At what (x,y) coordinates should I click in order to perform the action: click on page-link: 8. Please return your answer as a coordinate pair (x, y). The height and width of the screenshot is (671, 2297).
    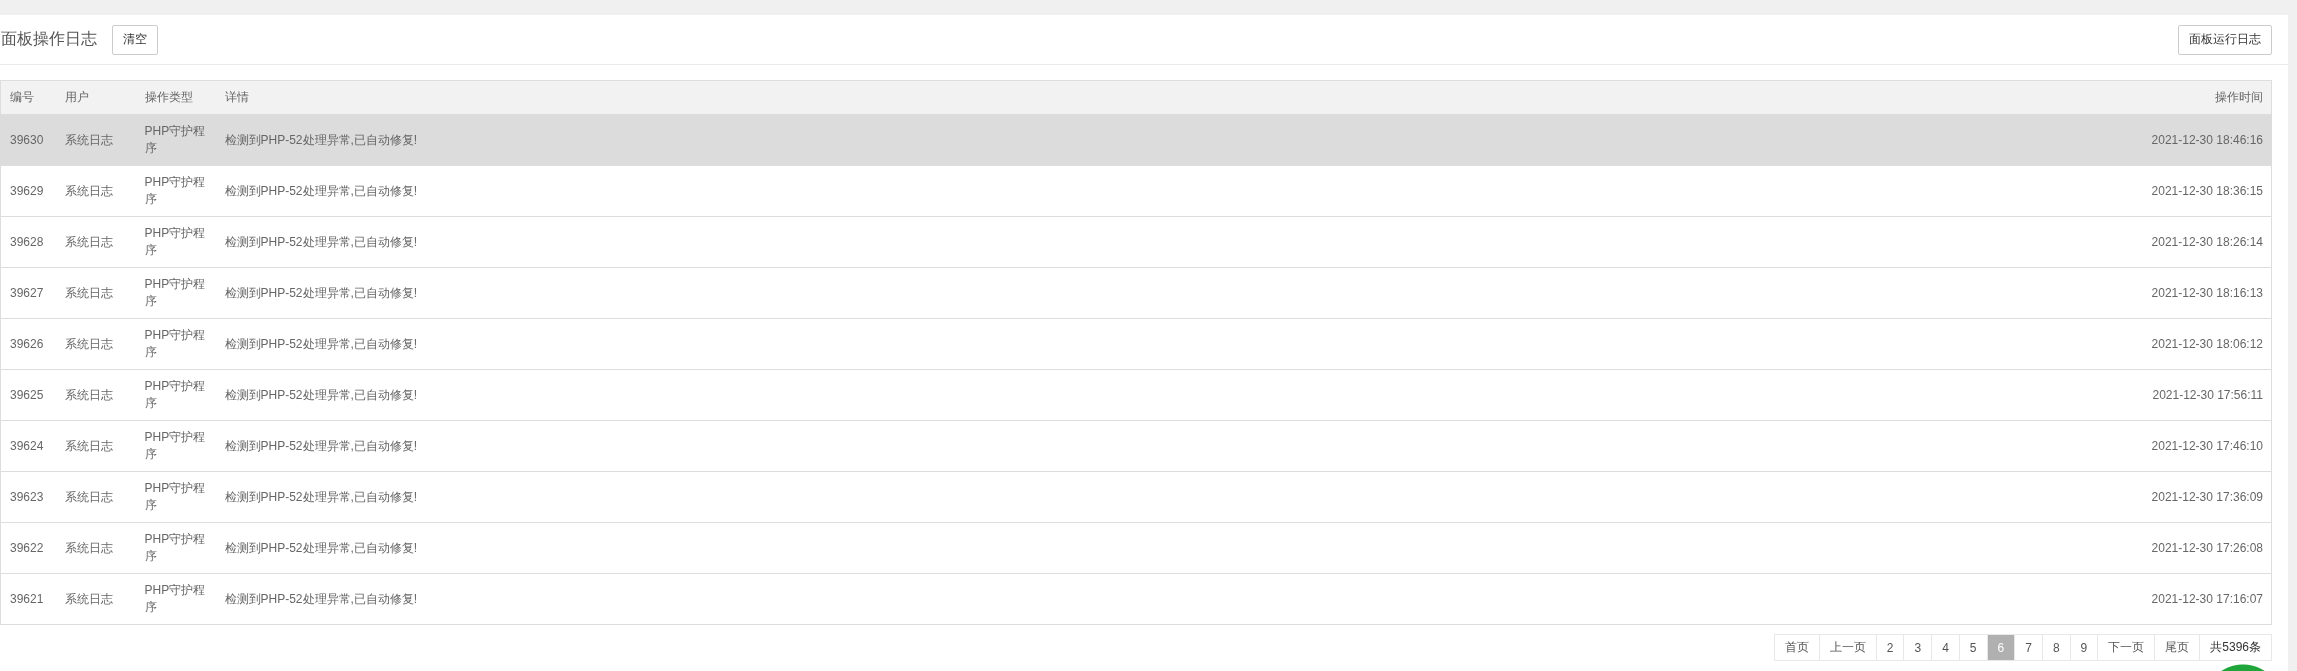
    Looking at the image, I should click on (2056, 647).